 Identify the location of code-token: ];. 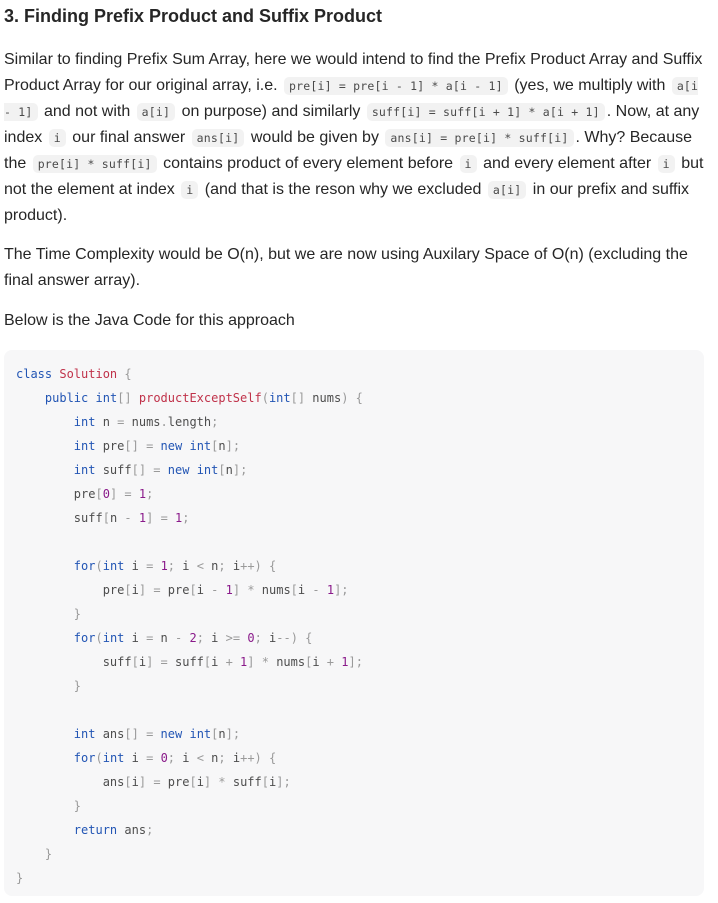
(355, 662).